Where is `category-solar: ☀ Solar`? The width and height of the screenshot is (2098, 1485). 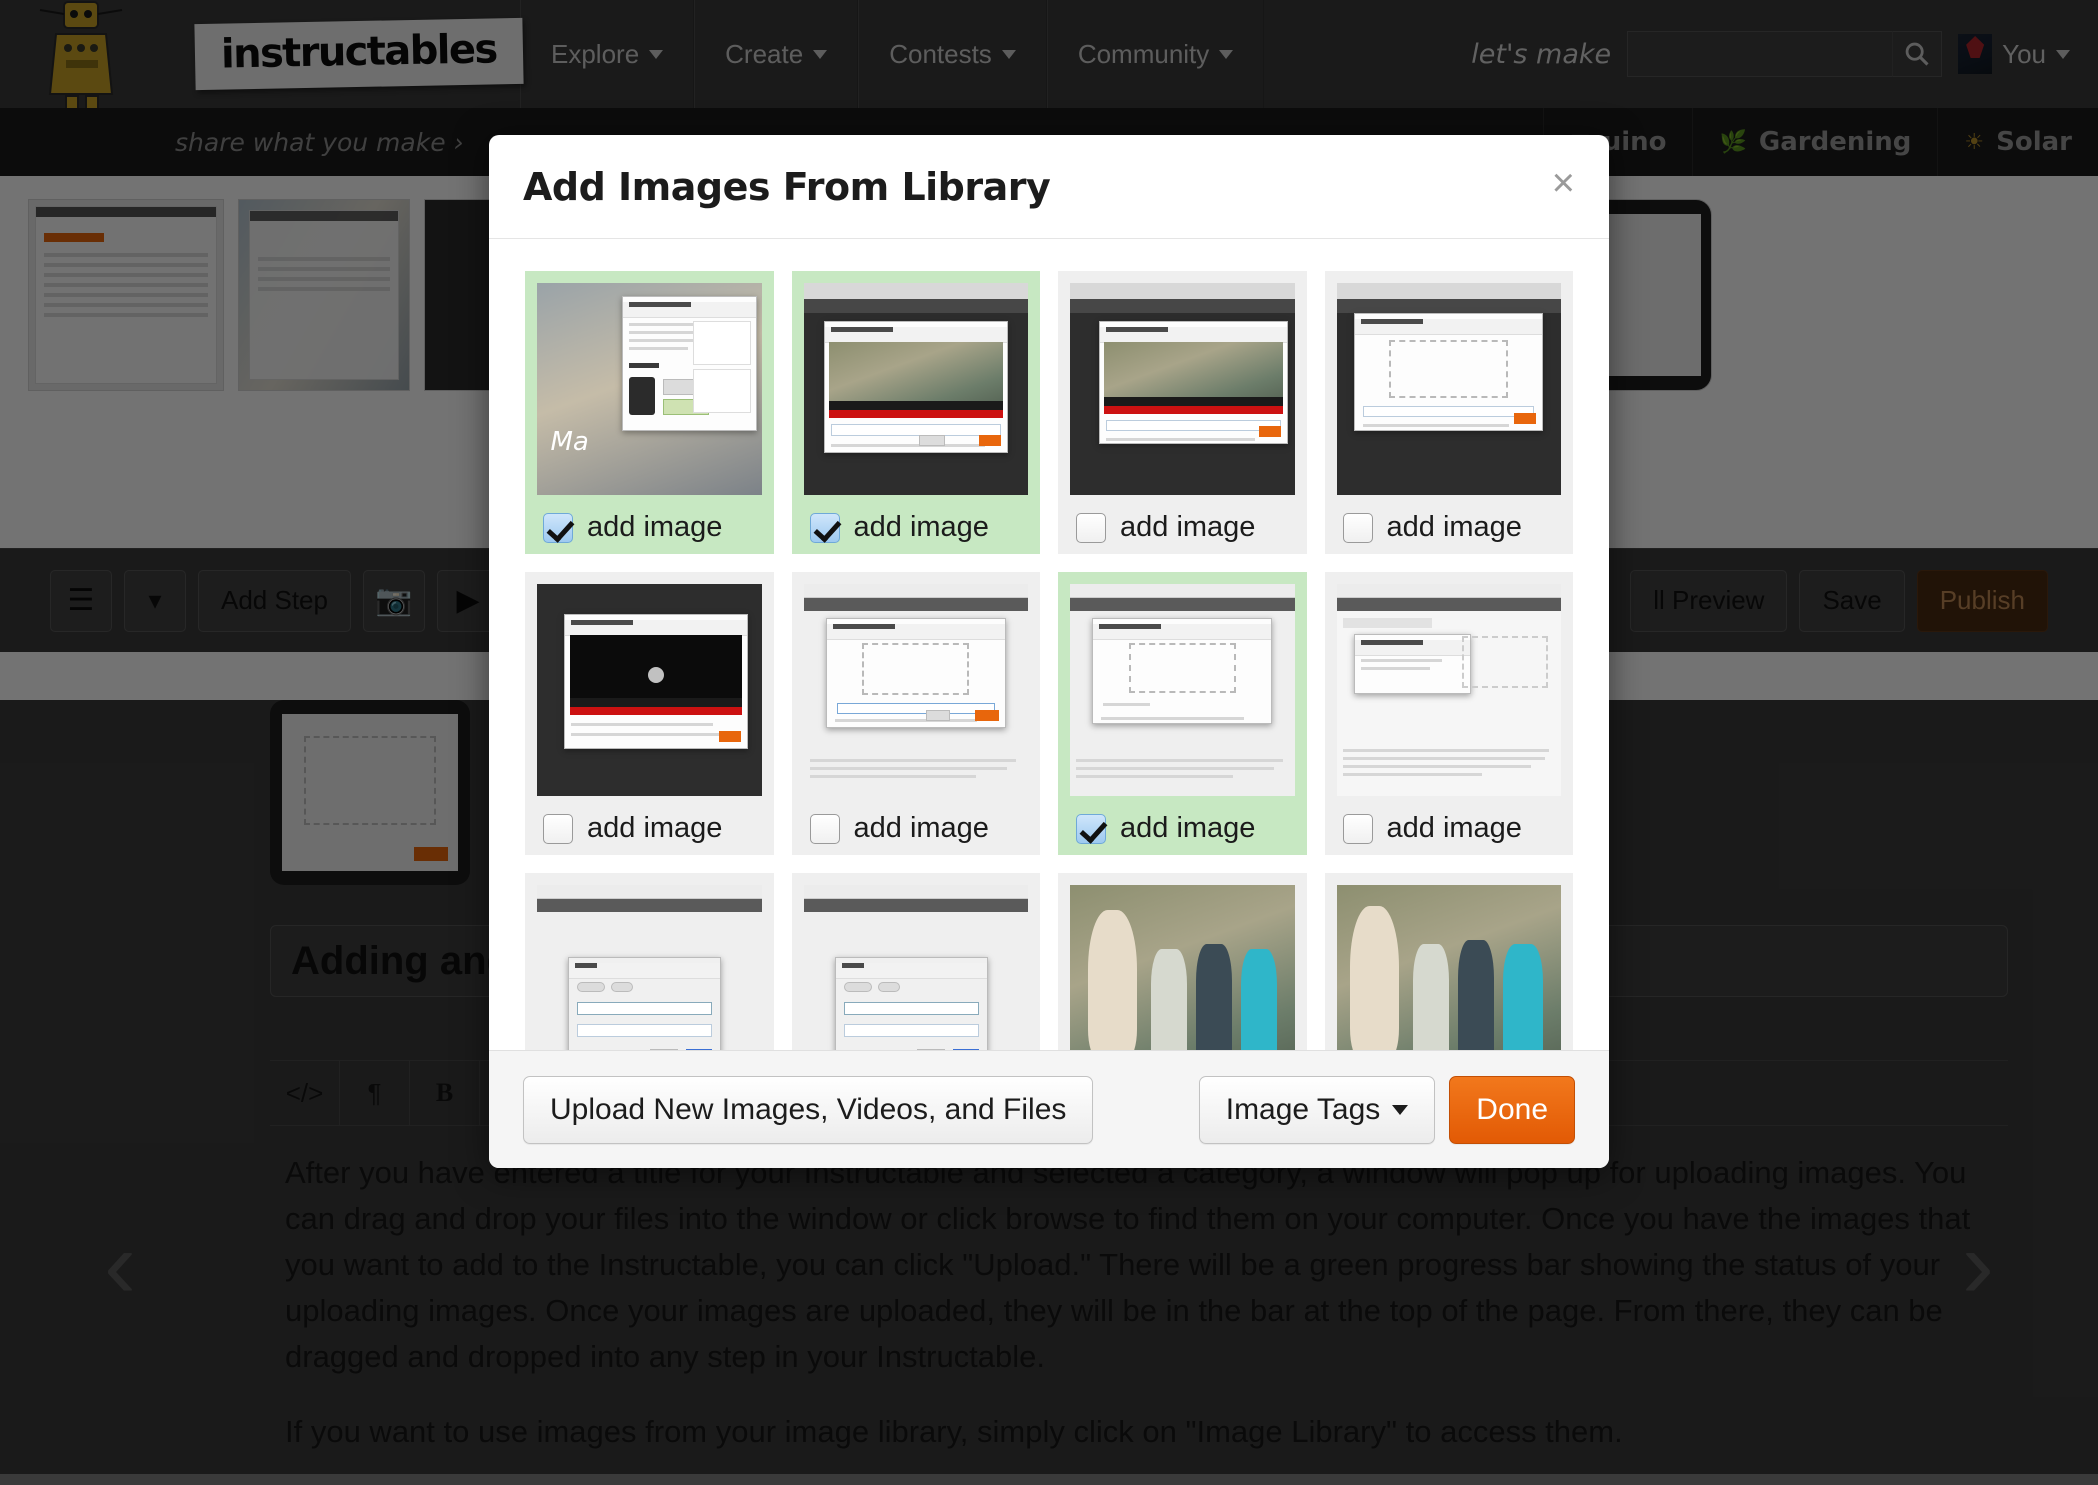 category-solar: ☀ Solar is located at coordinates (2017, 142).